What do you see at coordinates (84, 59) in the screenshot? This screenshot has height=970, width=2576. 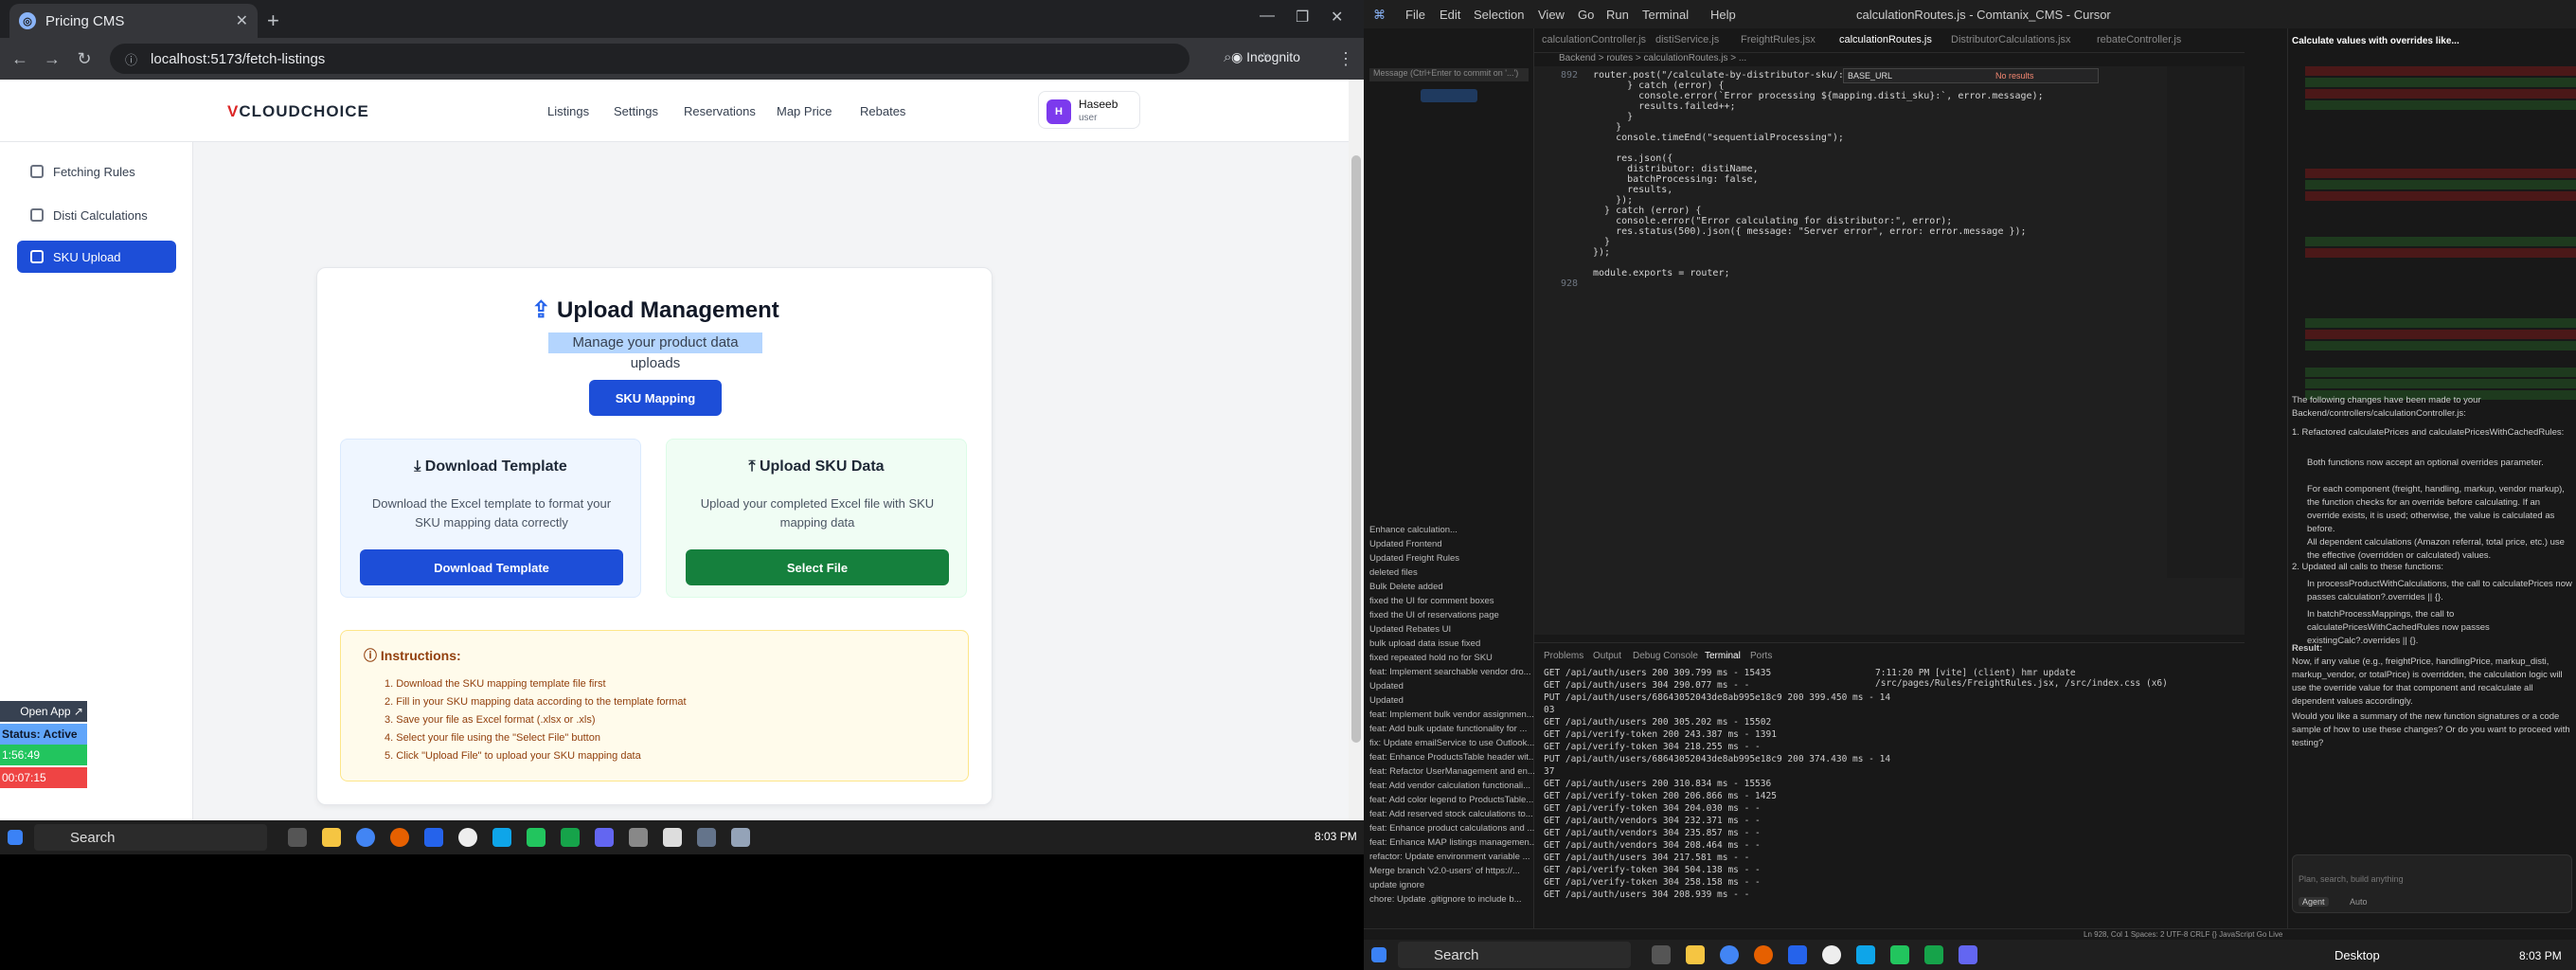 I see `reload-icon: ↻` at bounding box center [84, 59].